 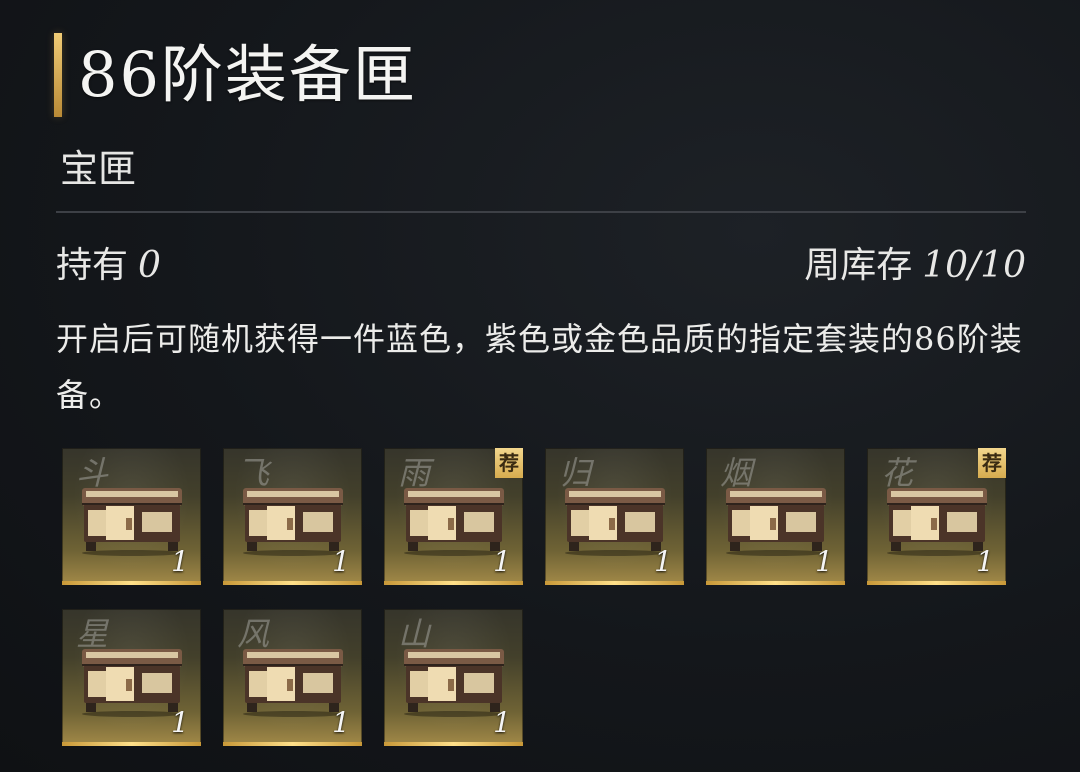 What do you see at coordinates (98, 169) in the screenshot?
I see `item-category: 宝匣` at bounding box center [98, 169].